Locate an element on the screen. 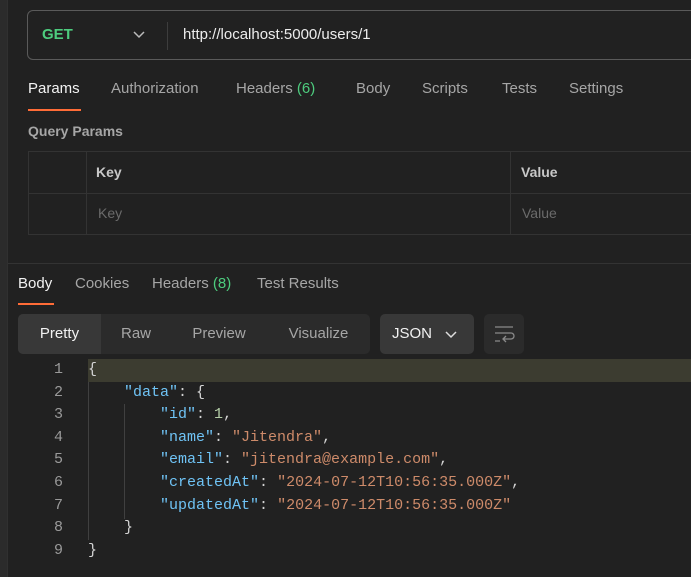 The height and width of the screenshot is (577, 691). line-number: 3 is located at coordinates (58, 415).